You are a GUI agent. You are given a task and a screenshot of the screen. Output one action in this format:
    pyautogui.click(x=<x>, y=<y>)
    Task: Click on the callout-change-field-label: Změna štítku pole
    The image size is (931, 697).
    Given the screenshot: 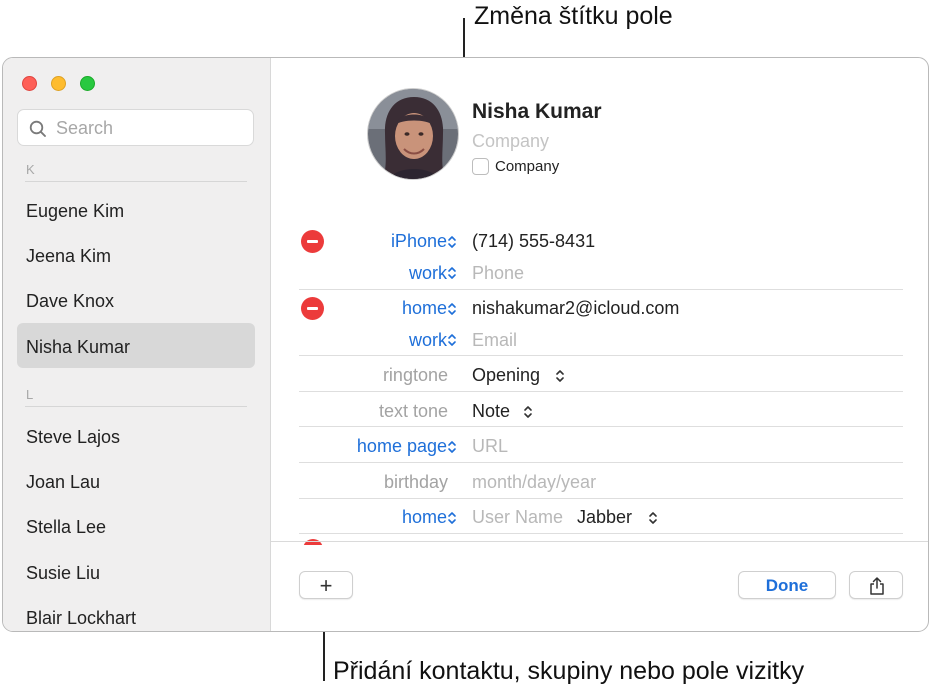 What is the action you would take?
    pyautogui.click(x=573, y=16)
    